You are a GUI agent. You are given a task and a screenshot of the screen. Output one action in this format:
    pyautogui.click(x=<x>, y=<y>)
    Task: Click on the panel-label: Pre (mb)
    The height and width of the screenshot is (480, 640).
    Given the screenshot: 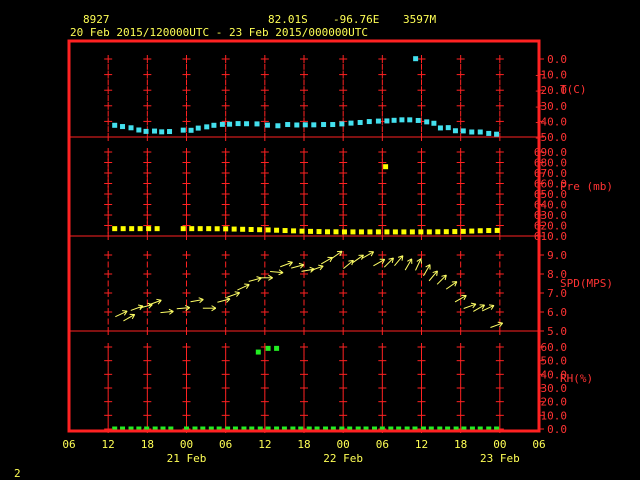 What is the action you would take?
    pyautogui.click(x=586, y=186)
    